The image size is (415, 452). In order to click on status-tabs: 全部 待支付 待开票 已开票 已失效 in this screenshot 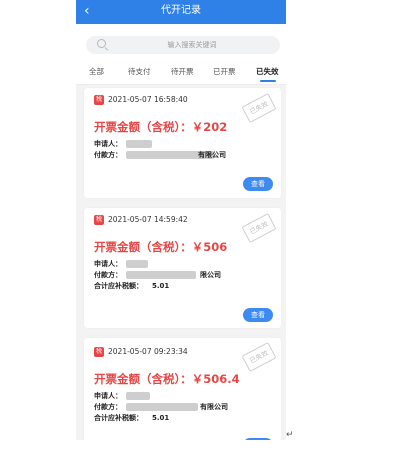, I will do `click(181, 73)`.